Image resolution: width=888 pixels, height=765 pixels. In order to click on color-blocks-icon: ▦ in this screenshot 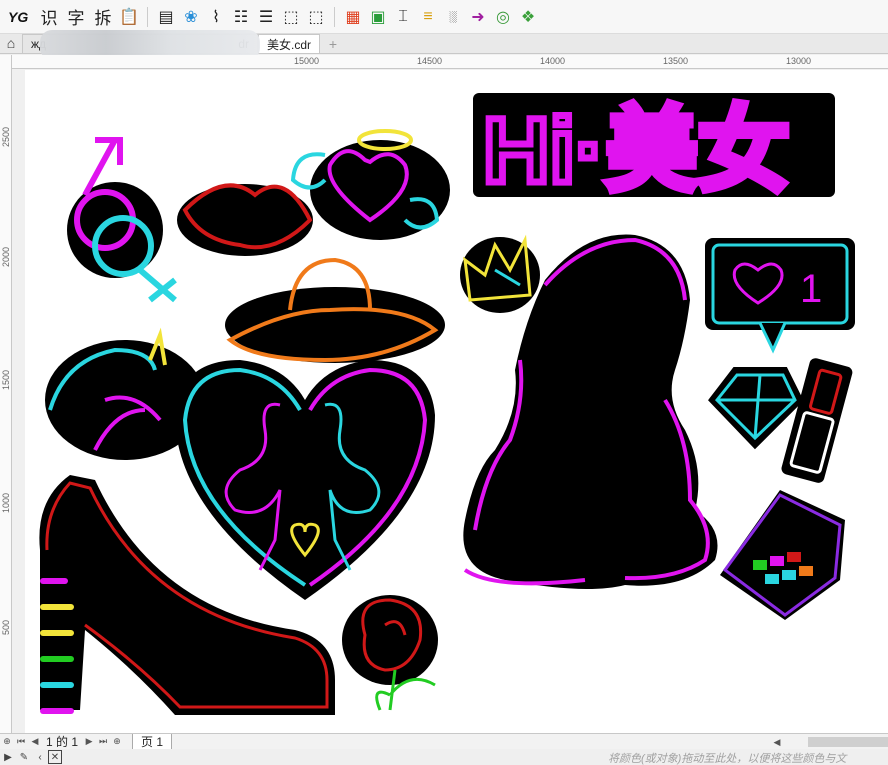, I will do `click(353, 17)`.